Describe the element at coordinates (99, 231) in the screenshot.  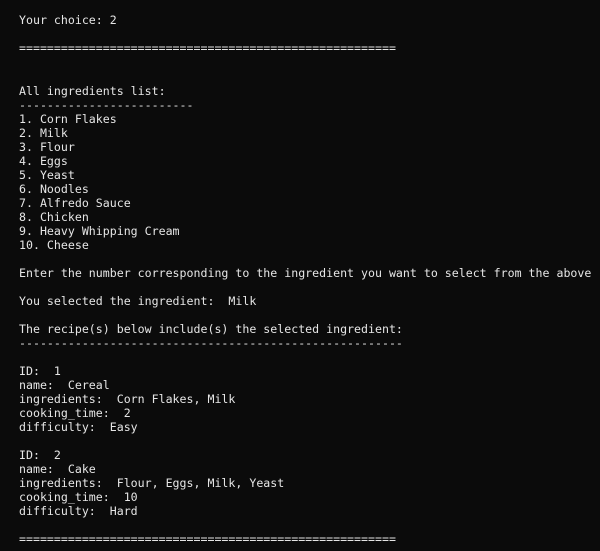
I see `ingredient-item: 9. Heavy Whipping Cream` at that location.